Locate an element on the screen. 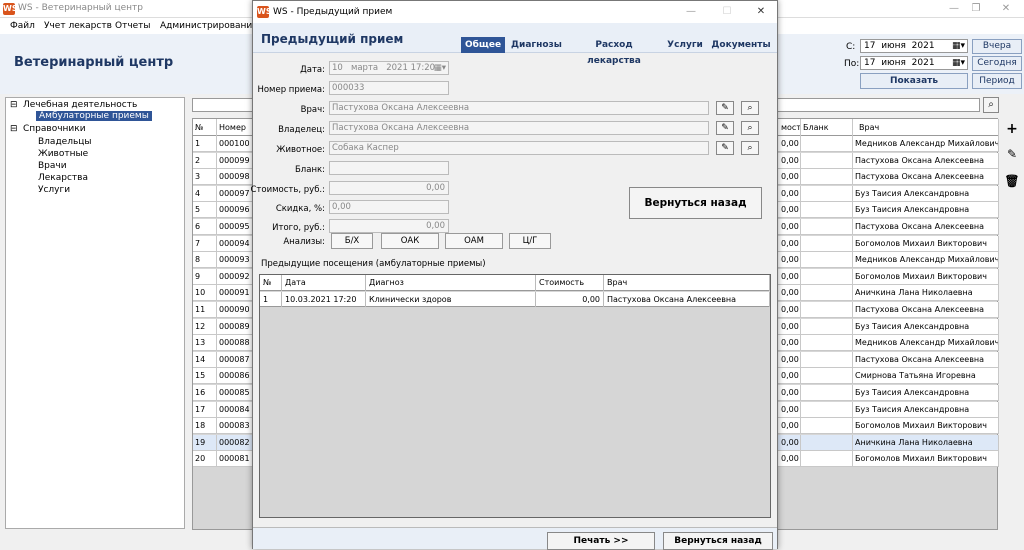 This screenshot has height=550, width=1024. today-button: Сегодня is located at coordinates (997, 63).